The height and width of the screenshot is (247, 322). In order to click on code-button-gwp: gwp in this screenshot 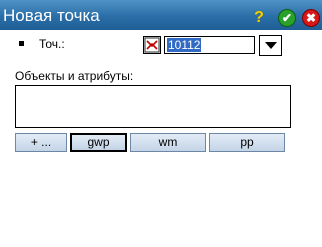, I will do `click(98, 142)`.